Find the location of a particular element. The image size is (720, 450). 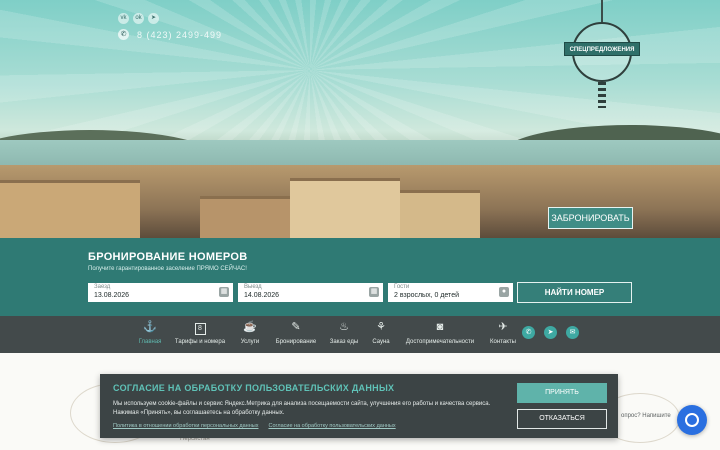

special-offers-badge: СПЕЦПРЕДЛОЖЕНИЯ is located at coordinates (602, 55).